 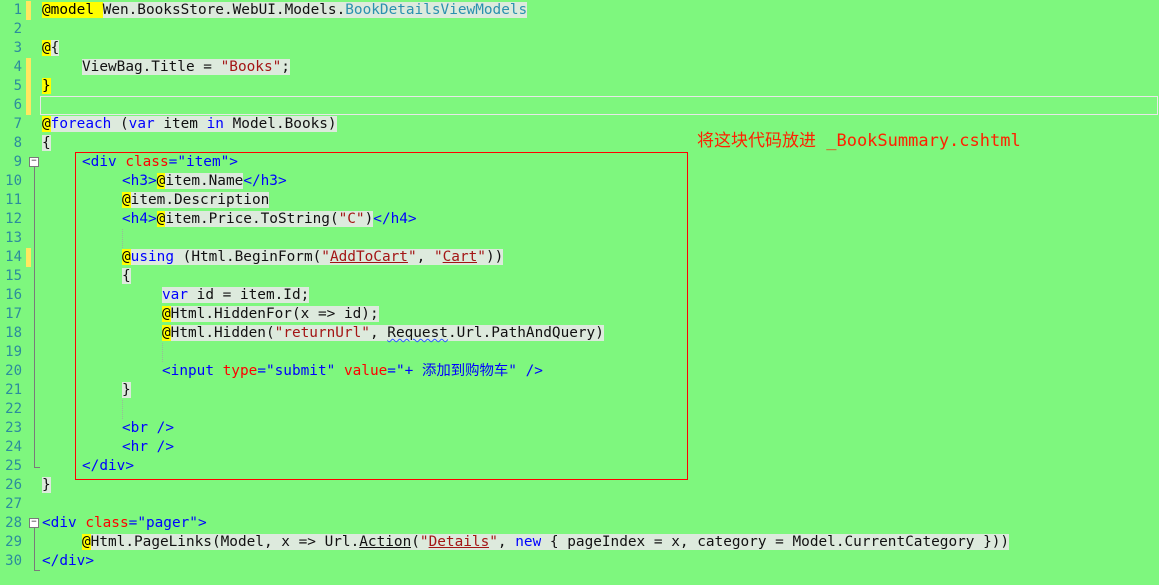 I want to click on code-line-7: @foreach (var item in Model.Books), so click(x=189, y=124).